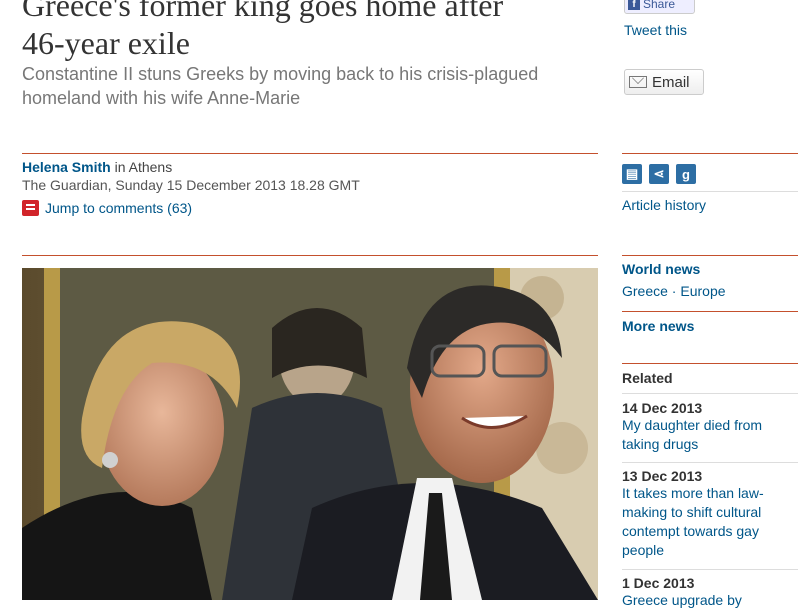 The image size is (800, 610). I want to click on article-tools: ▤ ⋖ g, so click(659, 174).